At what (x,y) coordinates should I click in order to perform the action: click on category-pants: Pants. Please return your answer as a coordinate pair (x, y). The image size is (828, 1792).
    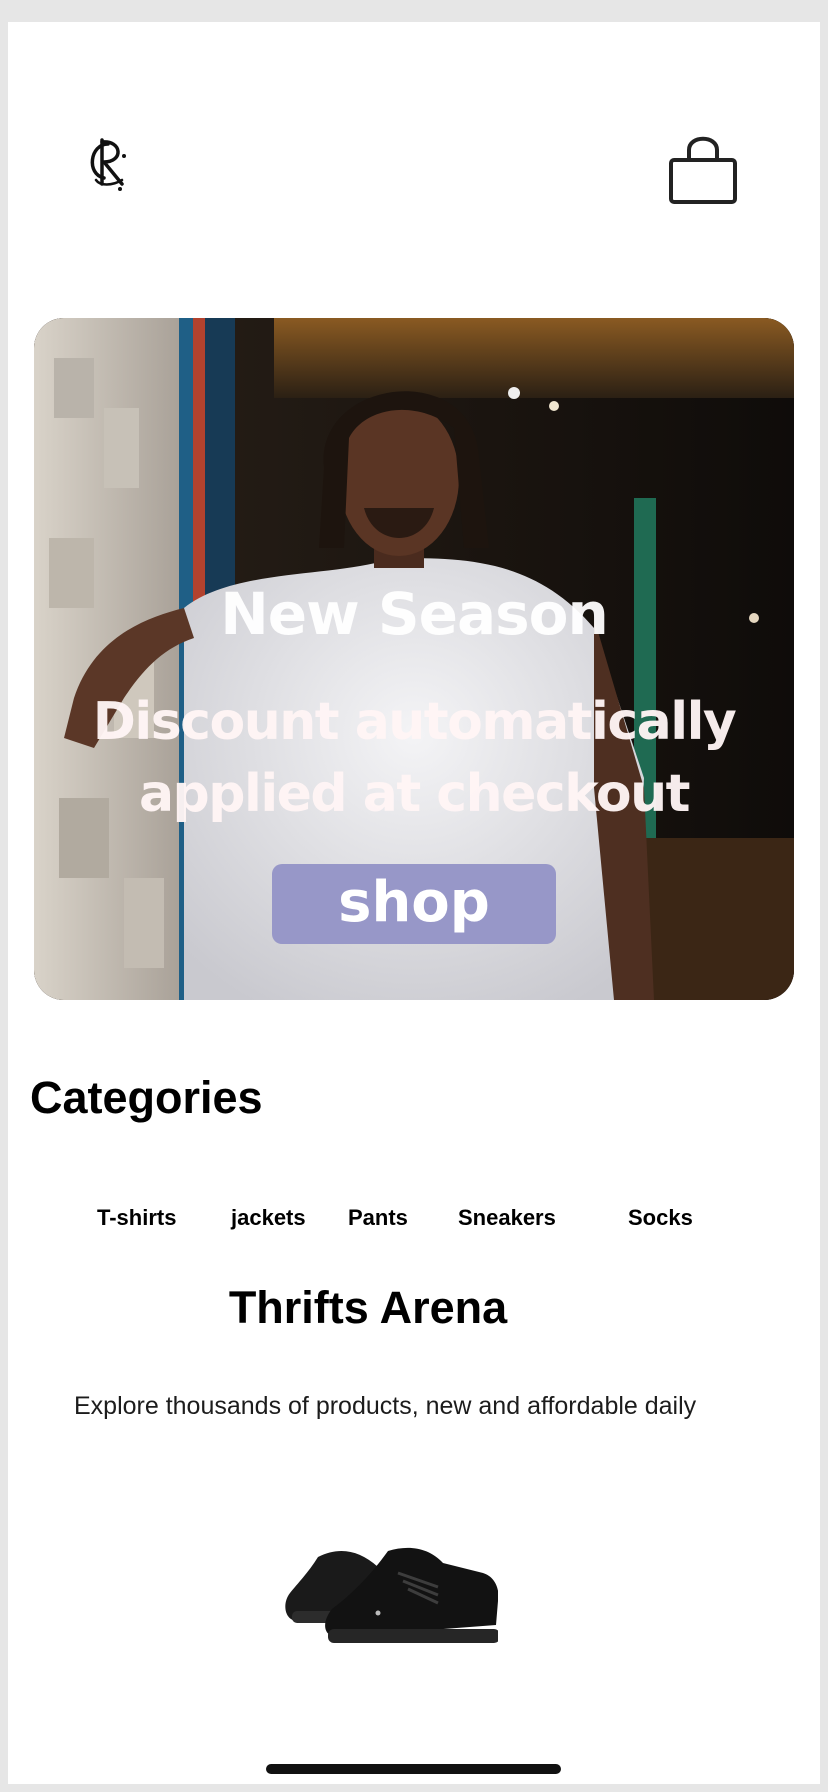
    Looking at the image, I should click on (378, 1218).